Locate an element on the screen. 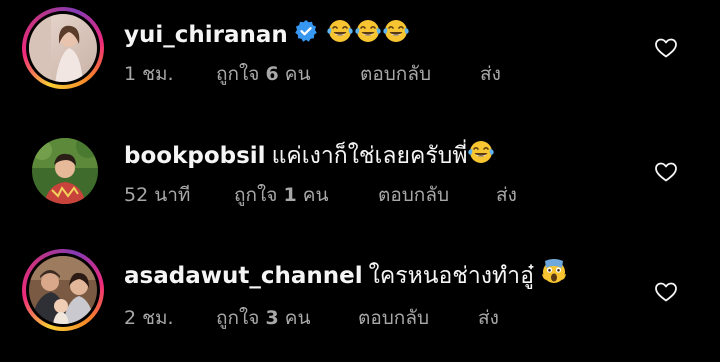 This screenshot has width=720, height=362. username: asadawut_channel is located at coordinates (243, 276).